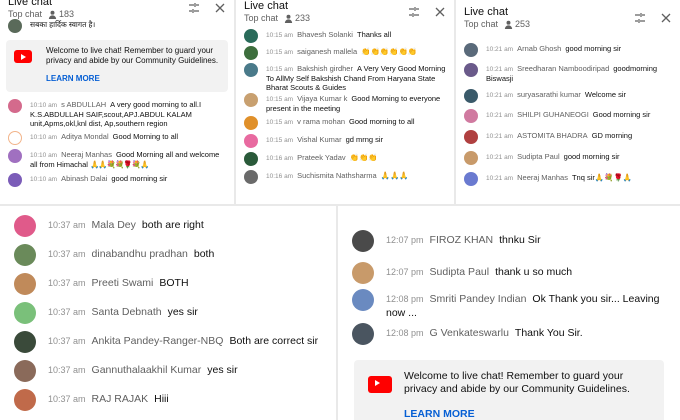 This screenshot has height=420, width=680. What do you see at coordinates (478, 299) in the screenshot?
I see `message-author: Smriti Pandey Indian` at bounding box center [478, 299].